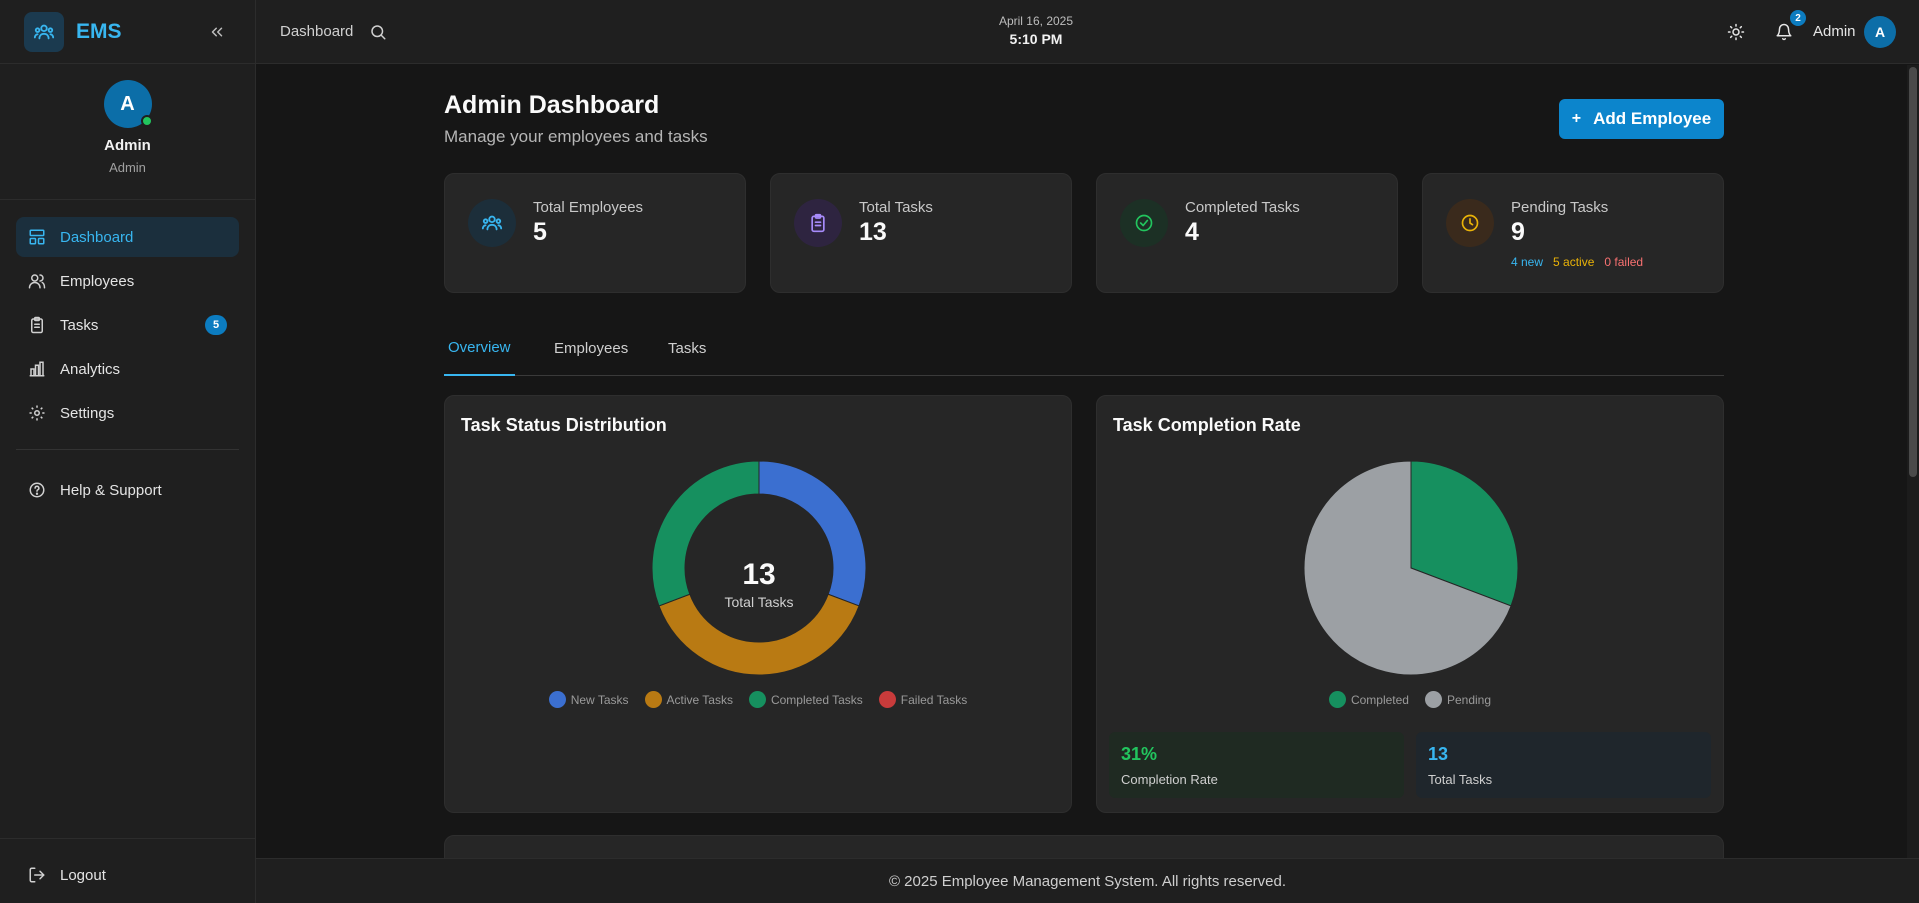 The image size is (1919, 903). What do you see at coordinates (127, 369) in the screenshot?
I see `sidebar-item-analytics: Analytics` at bounding box center [127, 369].